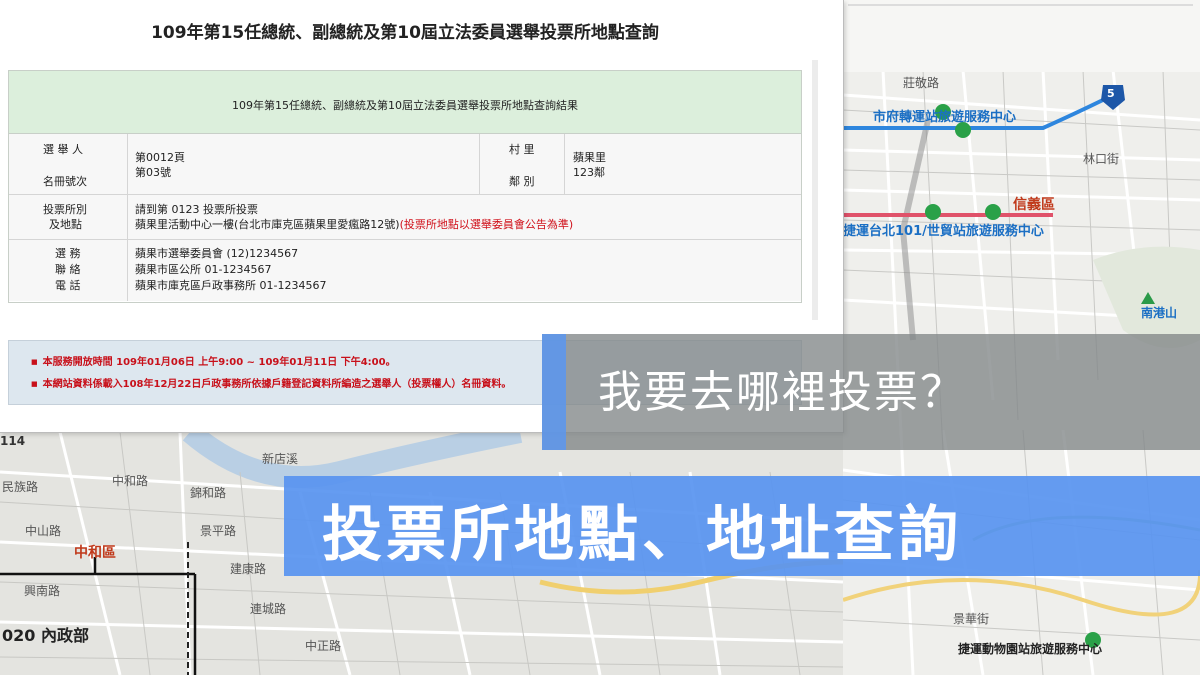  What do you see at coordinates (1030, 649) in the screenshot?
I see `map-label-zoo-center: 捷運動物園站旅遊服務中心` at bounding box center [1030, 649].